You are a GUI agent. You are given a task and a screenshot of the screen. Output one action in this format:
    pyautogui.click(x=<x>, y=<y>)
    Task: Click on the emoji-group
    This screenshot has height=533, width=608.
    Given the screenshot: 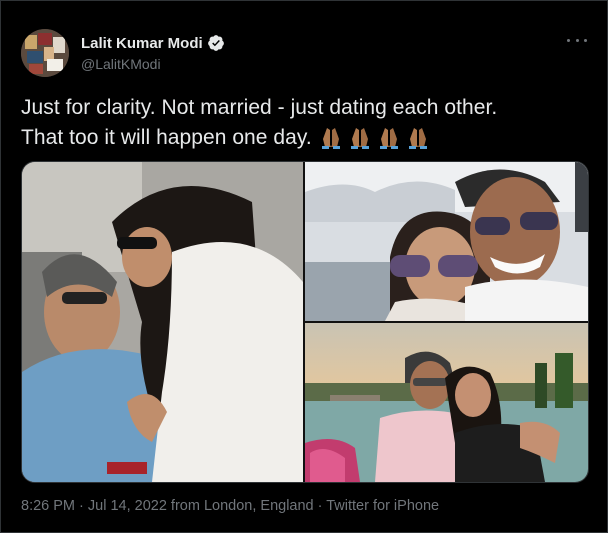 What is the action you would take?
    pyautogui.click(x=376, y=137)
    